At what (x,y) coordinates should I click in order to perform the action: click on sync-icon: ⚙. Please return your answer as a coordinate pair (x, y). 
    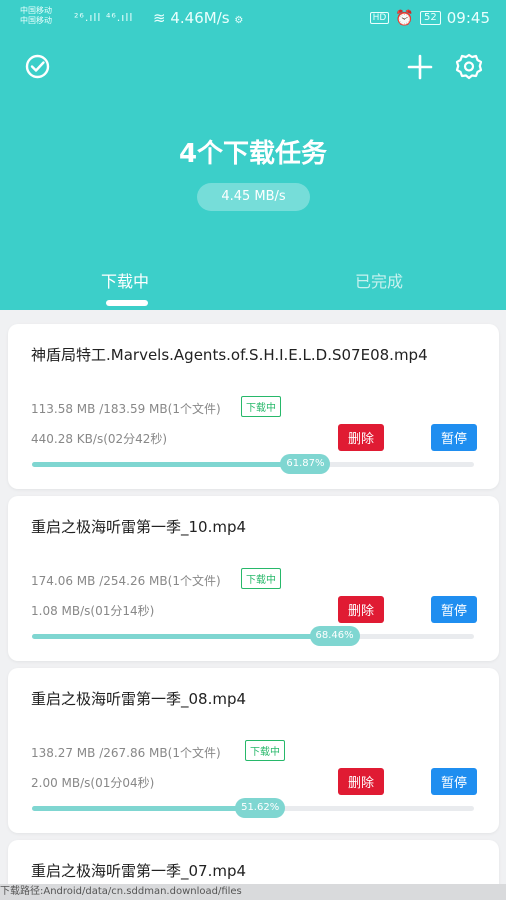
    Looking at the image, I should click on (239, 20).